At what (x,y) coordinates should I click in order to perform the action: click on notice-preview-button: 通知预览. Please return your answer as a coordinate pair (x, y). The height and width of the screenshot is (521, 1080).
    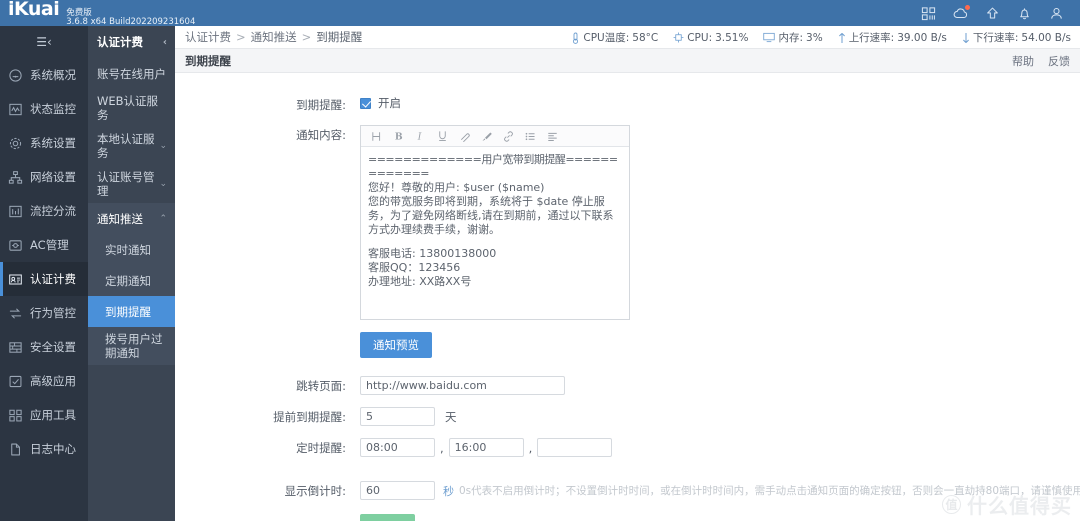
    Looking at the image, I should click on (396, 345).